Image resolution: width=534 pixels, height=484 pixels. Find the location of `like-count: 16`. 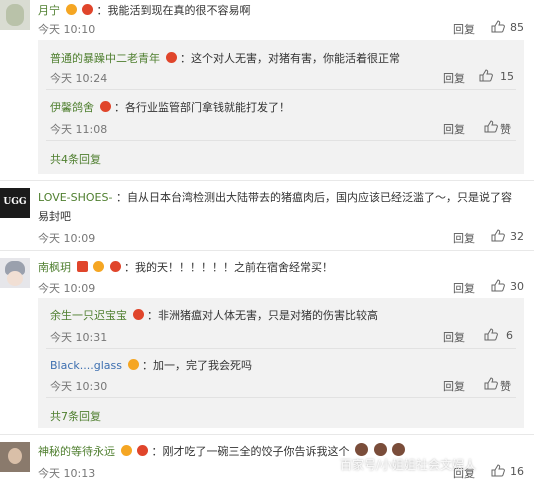

like-count: 16 is located at coordinates (517, 471).